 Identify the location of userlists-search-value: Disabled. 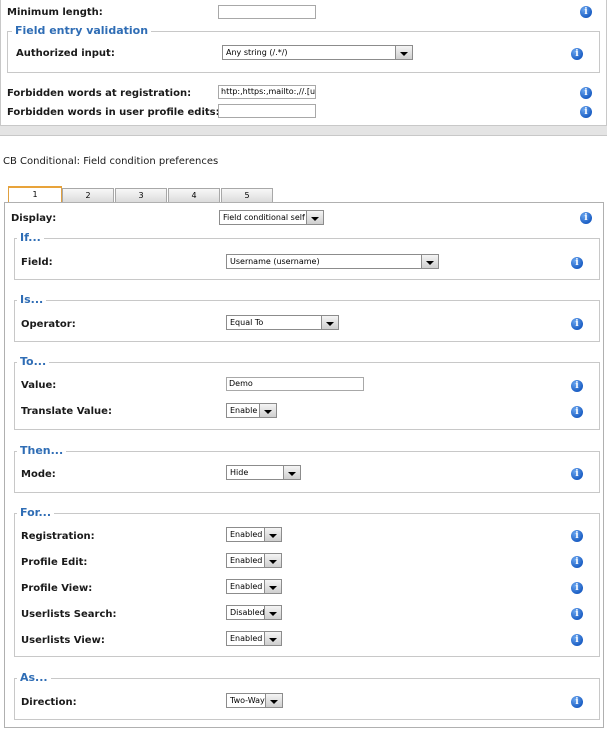
(247, 612).